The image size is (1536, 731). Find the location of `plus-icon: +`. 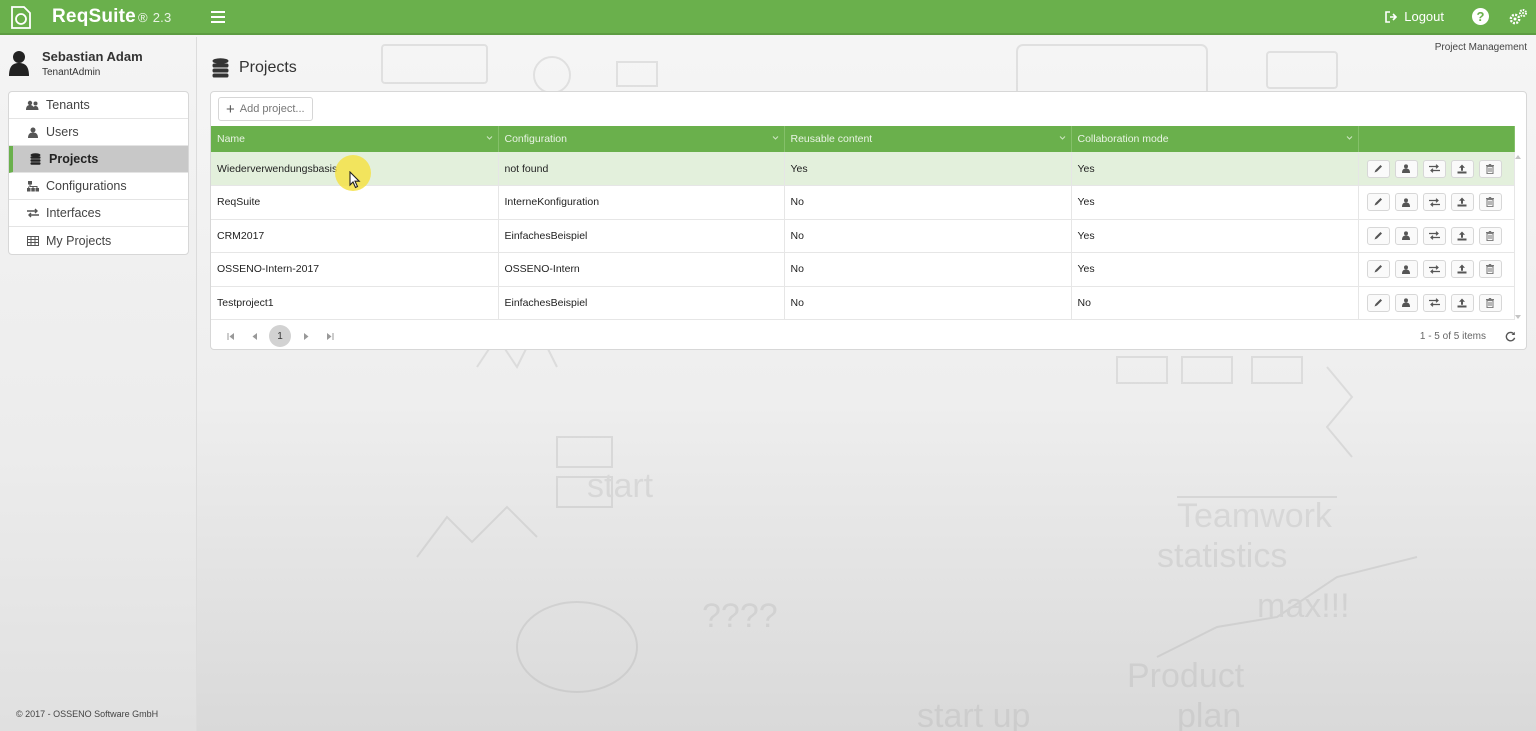

plus-icon: + is located at coordinates (230, 109).